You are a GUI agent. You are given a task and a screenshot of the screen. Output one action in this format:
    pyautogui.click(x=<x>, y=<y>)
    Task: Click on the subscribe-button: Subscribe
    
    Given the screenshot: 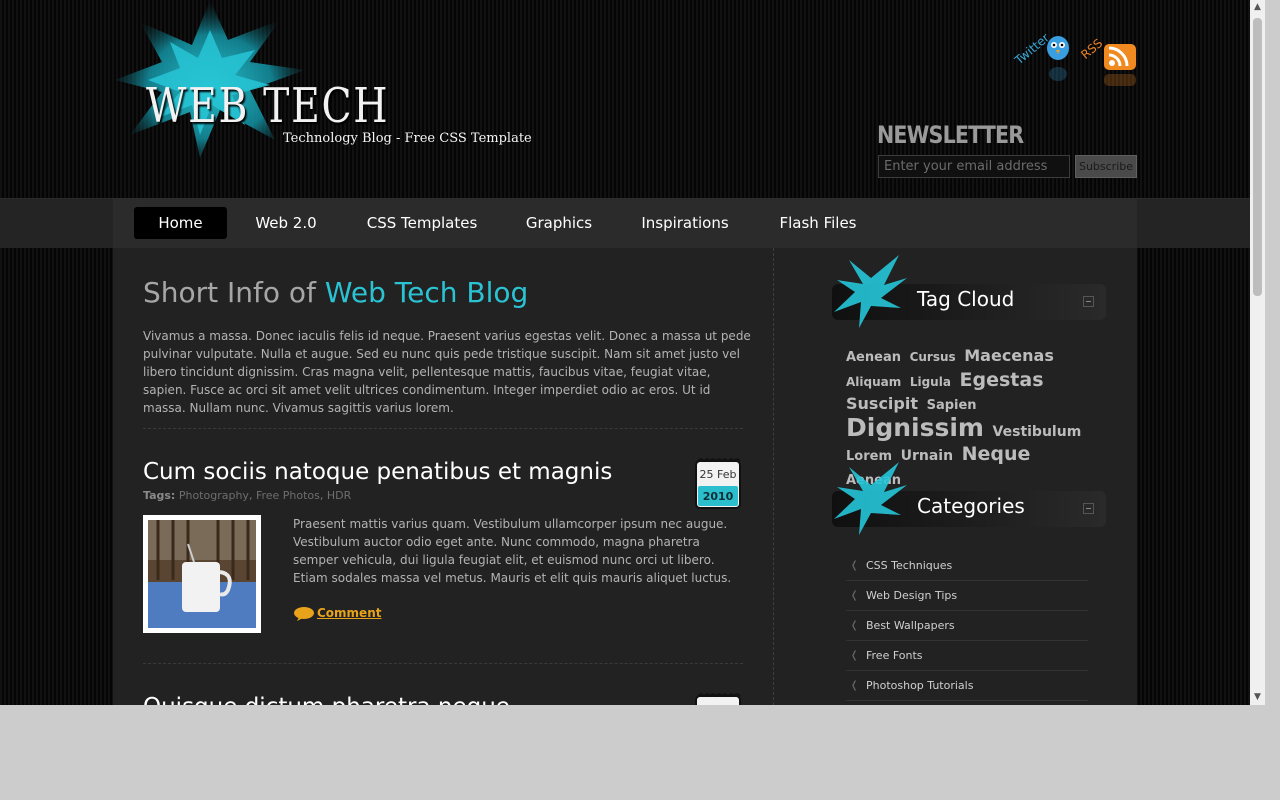 What is the action you would take?
    pyautogui.click(x=1106, y=166)
    